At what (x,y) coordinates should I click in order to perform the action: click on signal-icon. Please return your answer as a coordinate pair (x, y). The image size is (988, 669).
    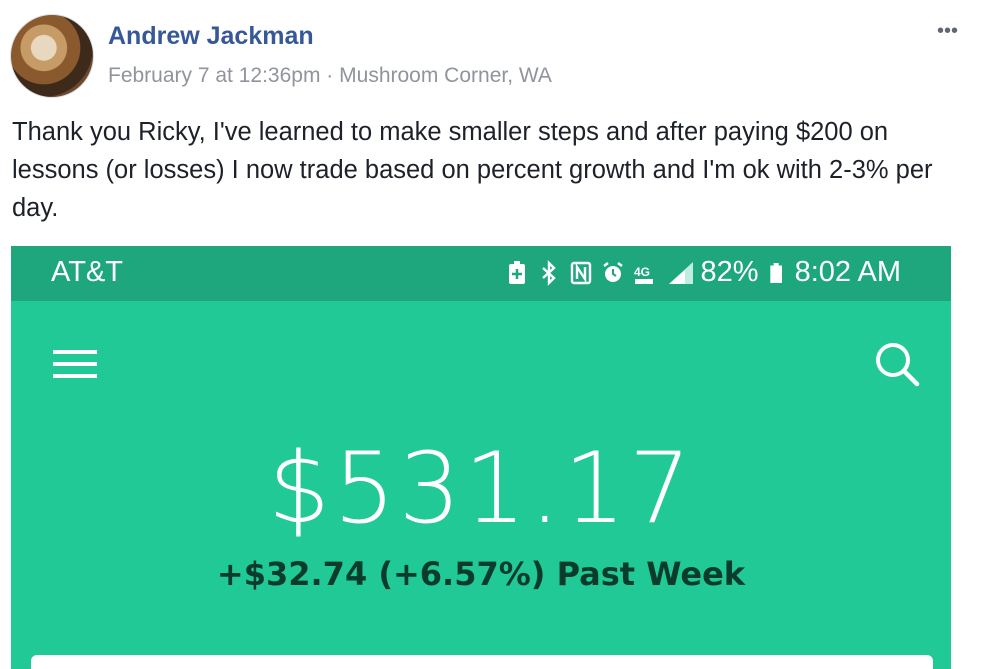
    Looking at the image, I should click on (680, 272).